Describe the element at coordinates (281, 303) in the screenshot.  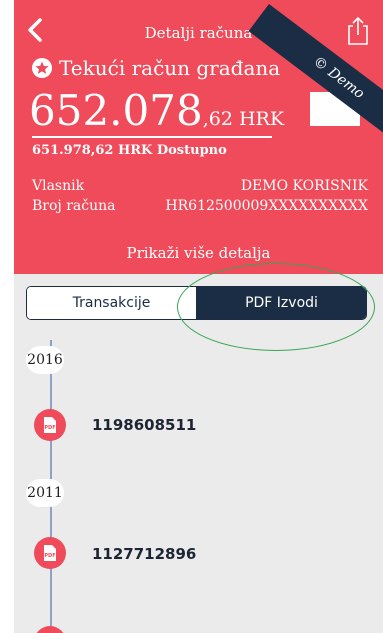
I see `tab-pdf-statements: PDF Izvodi` at that location.